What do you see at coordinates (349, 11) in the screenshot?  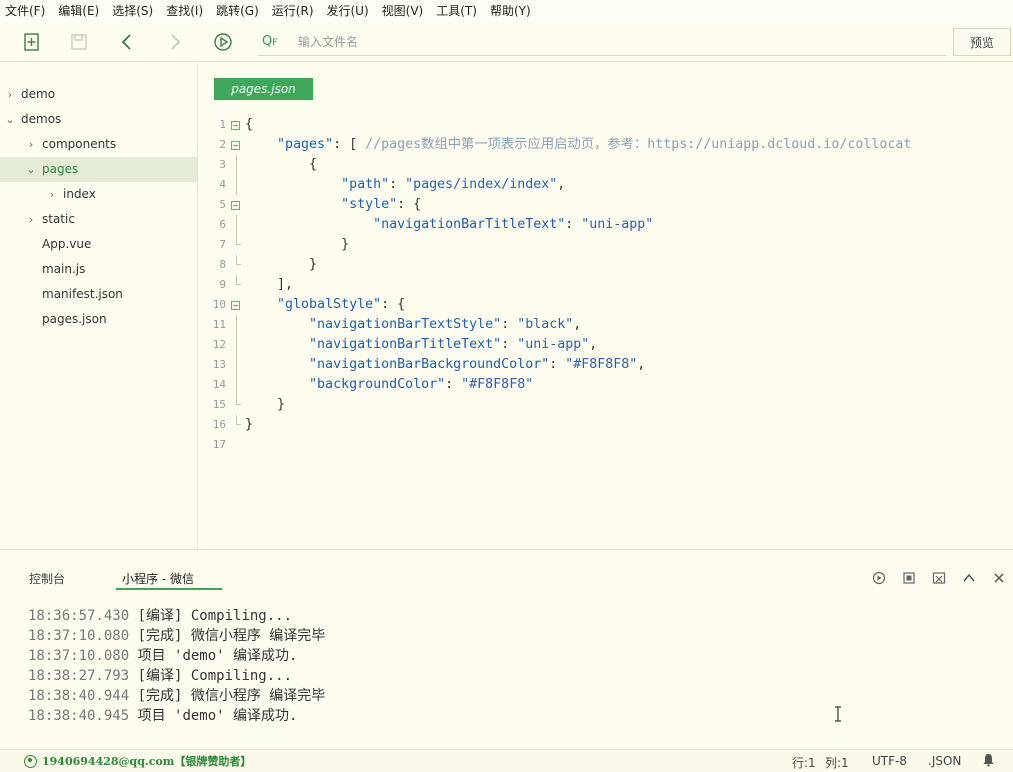 I see `menu-item: 发行(U)` at bounding box center [349, 11].